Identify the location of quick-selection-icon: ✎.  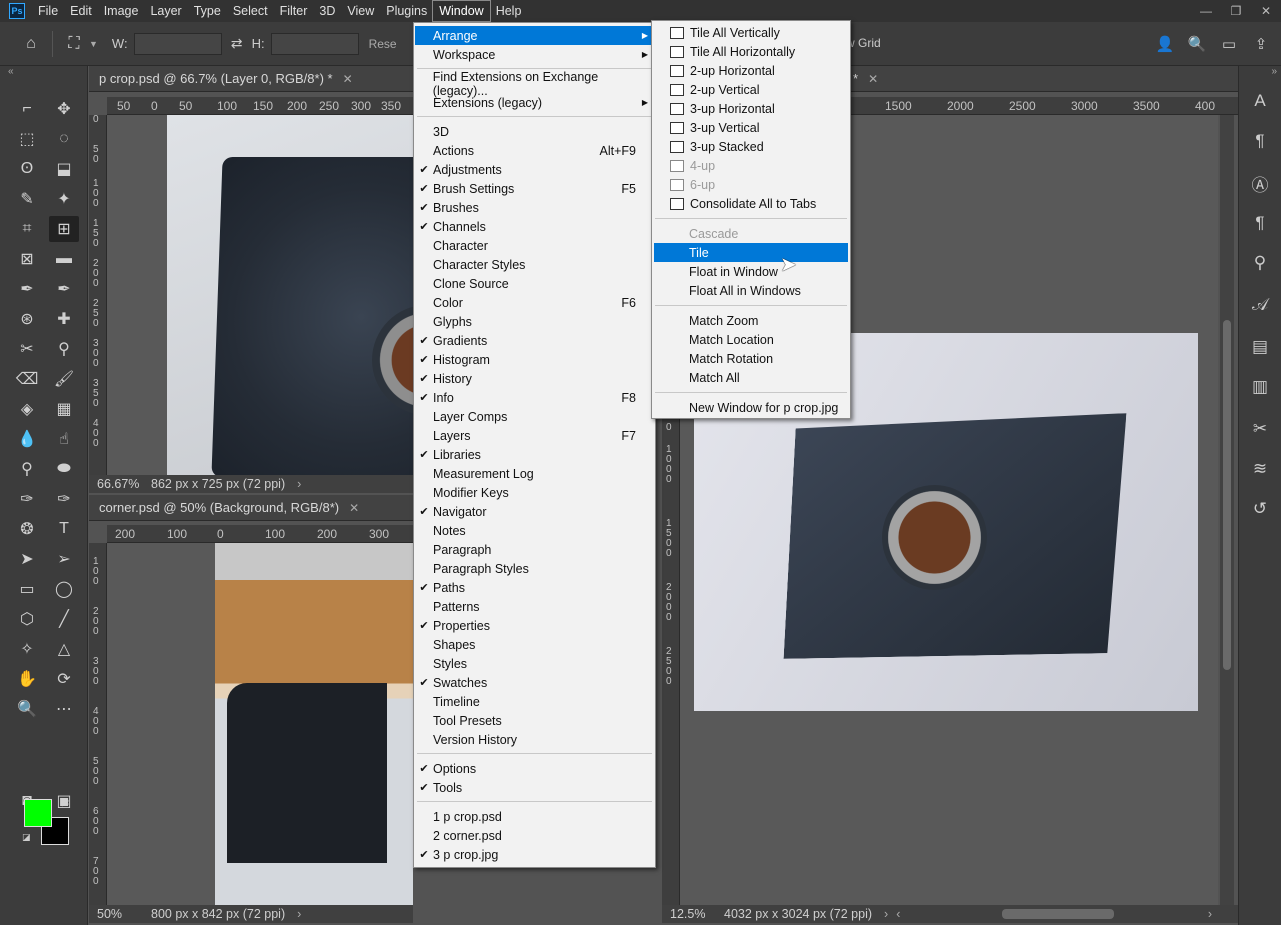
(27, 199).